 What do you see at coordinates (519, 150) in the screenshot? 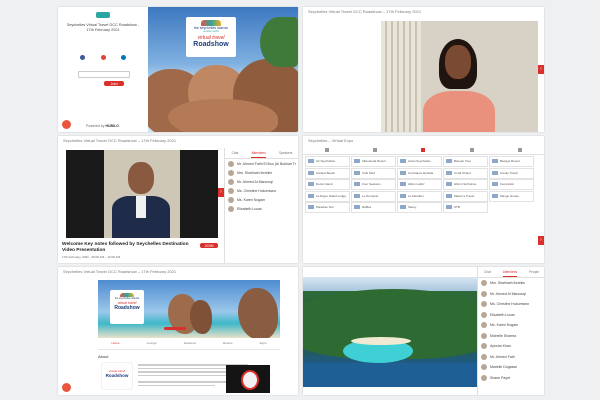
I see `people-icon` at bounding box center [519, 150].